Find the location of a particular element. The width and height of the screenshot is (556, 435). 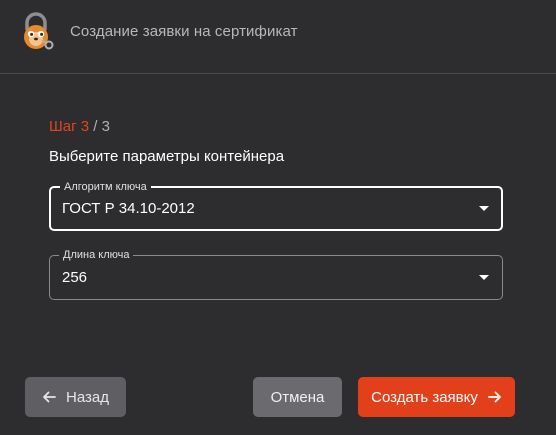

section-subtitle: Выберите параметры контейнера is located at coordinates (167, 156).